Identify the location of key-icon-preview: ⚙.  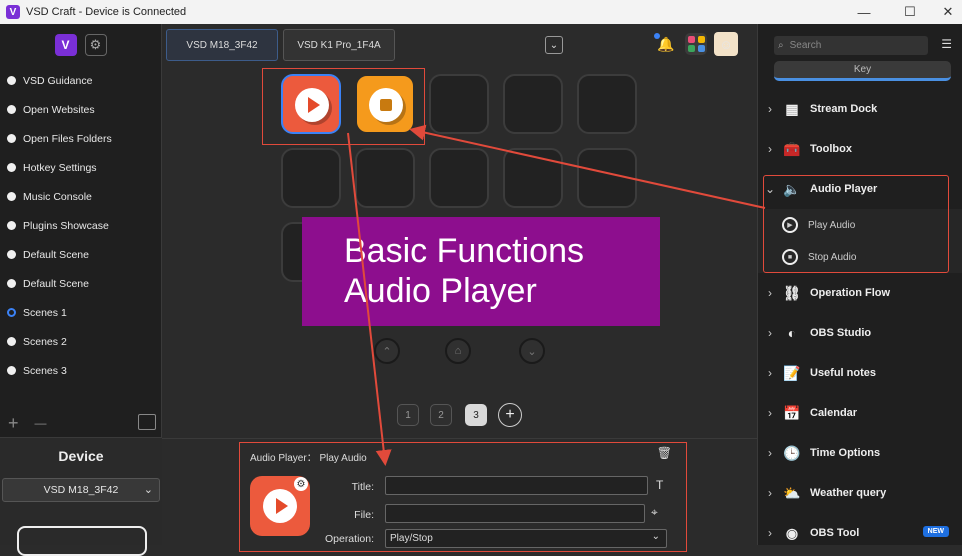
(280, 506).